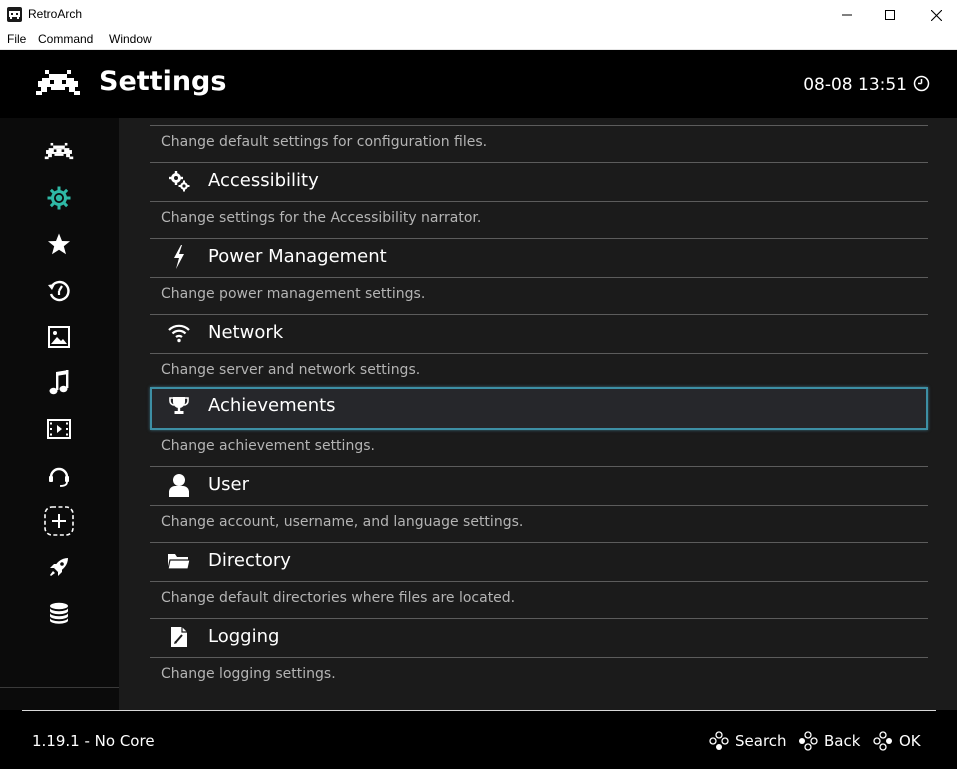 The height and width of the screenshot is (769, 957). I want to click on footer: 1.19.1 - No Core Search Back OK, so click(478, 739).